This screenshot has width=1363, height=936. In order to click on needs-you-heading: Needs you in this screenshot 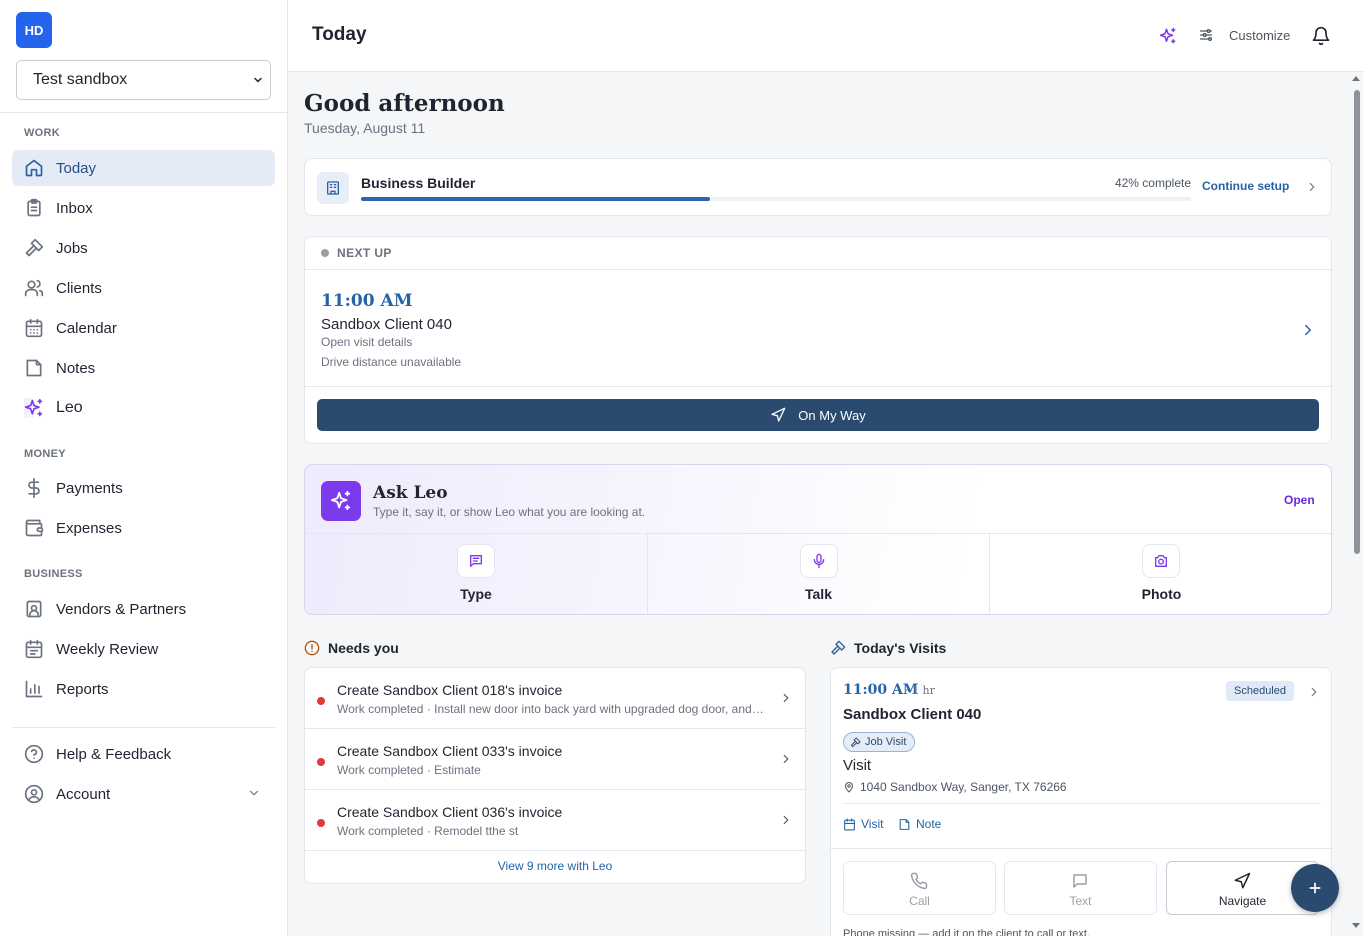, I will do `click(351, 648)`.